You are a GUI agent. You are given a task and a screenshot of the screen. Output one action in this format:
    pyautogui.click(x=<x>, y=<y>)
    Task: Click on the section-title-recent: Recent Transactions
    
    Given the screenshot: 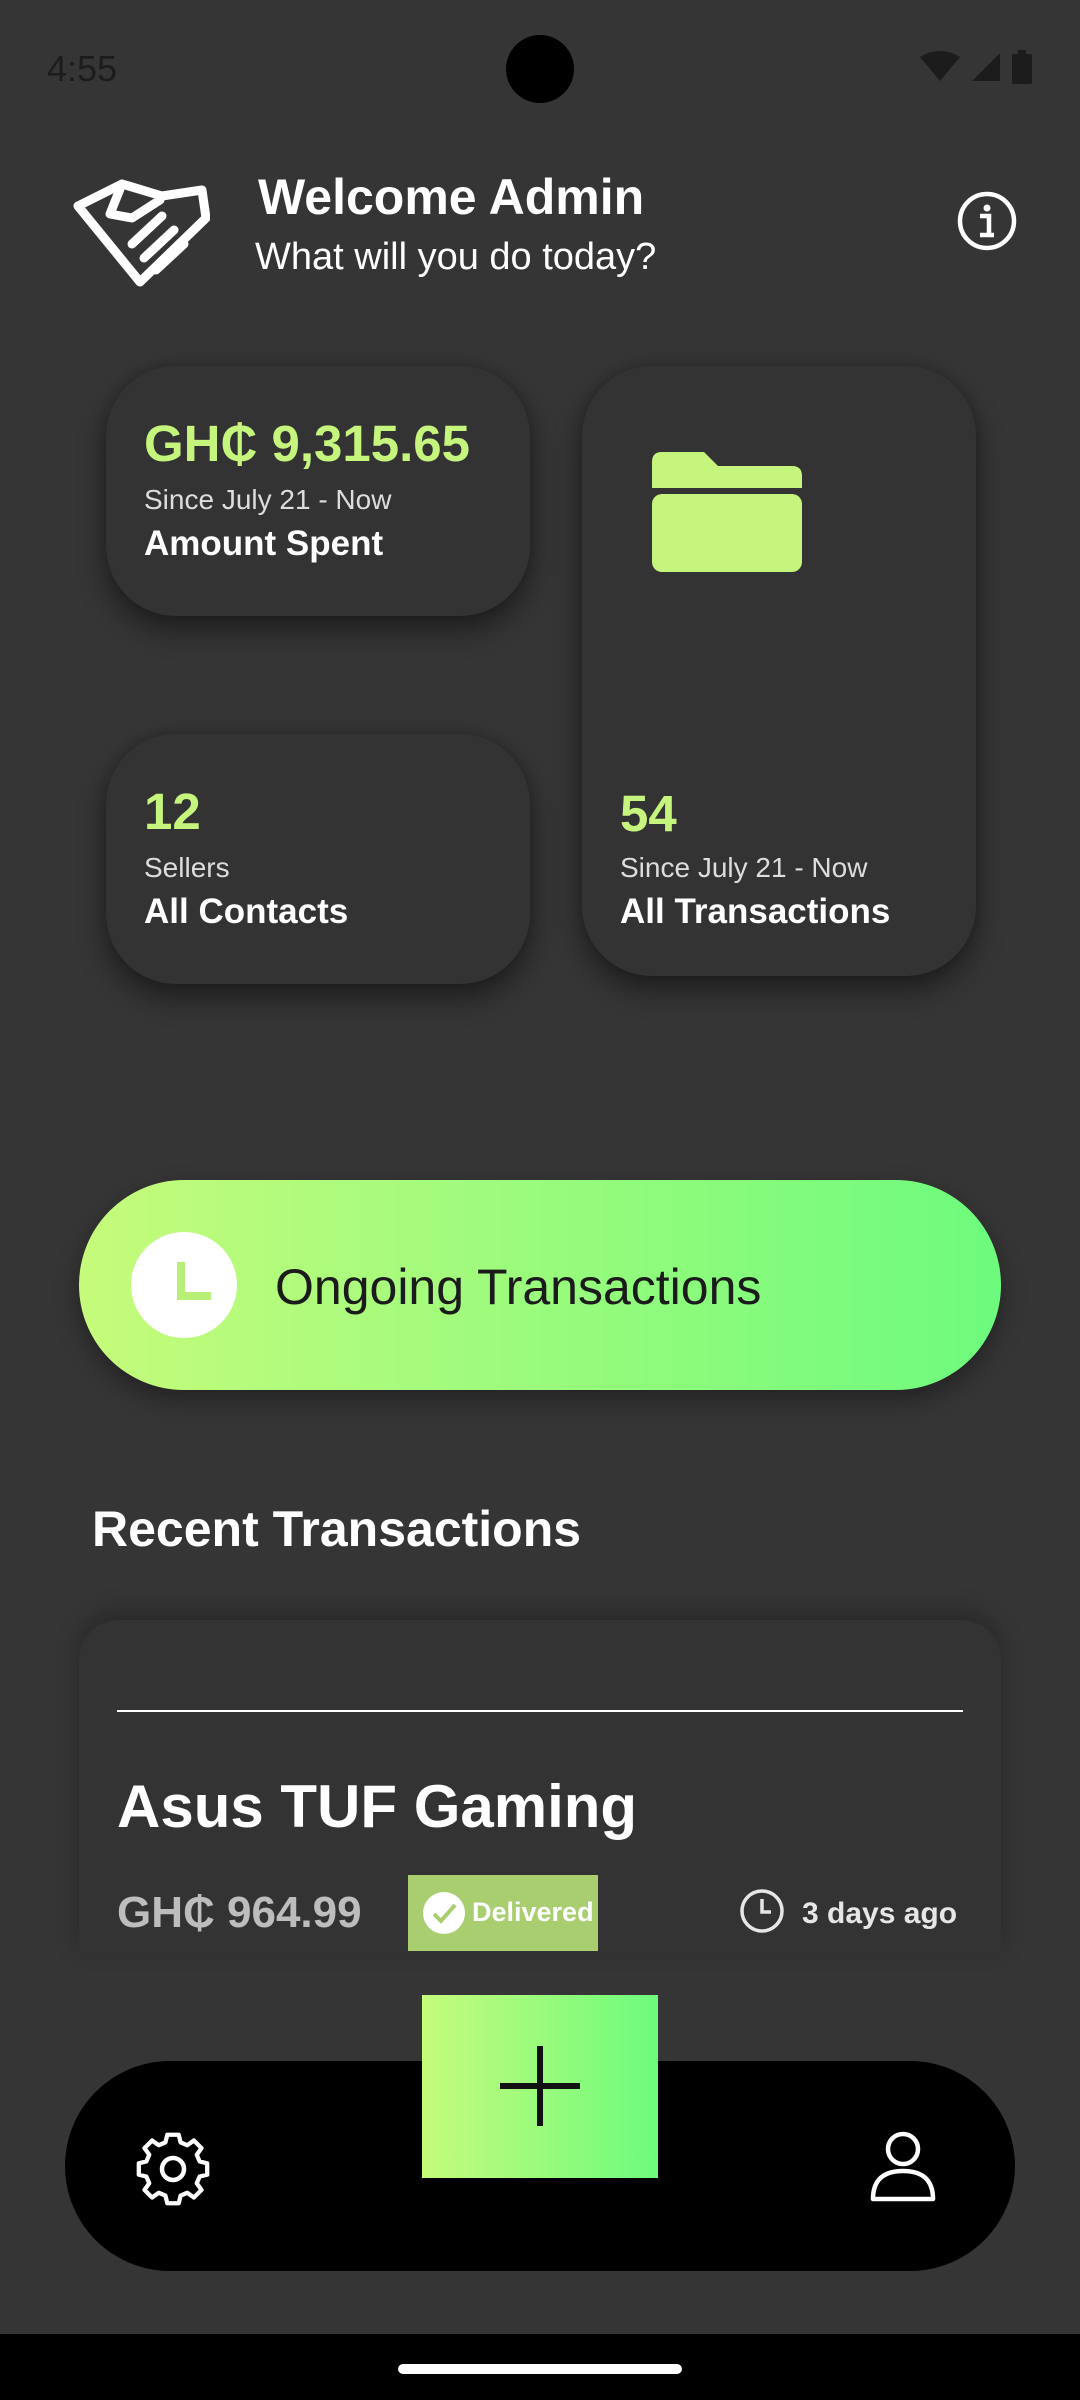 What is the action you would take?
    pyautogui.click(x=337, y=1529)
    